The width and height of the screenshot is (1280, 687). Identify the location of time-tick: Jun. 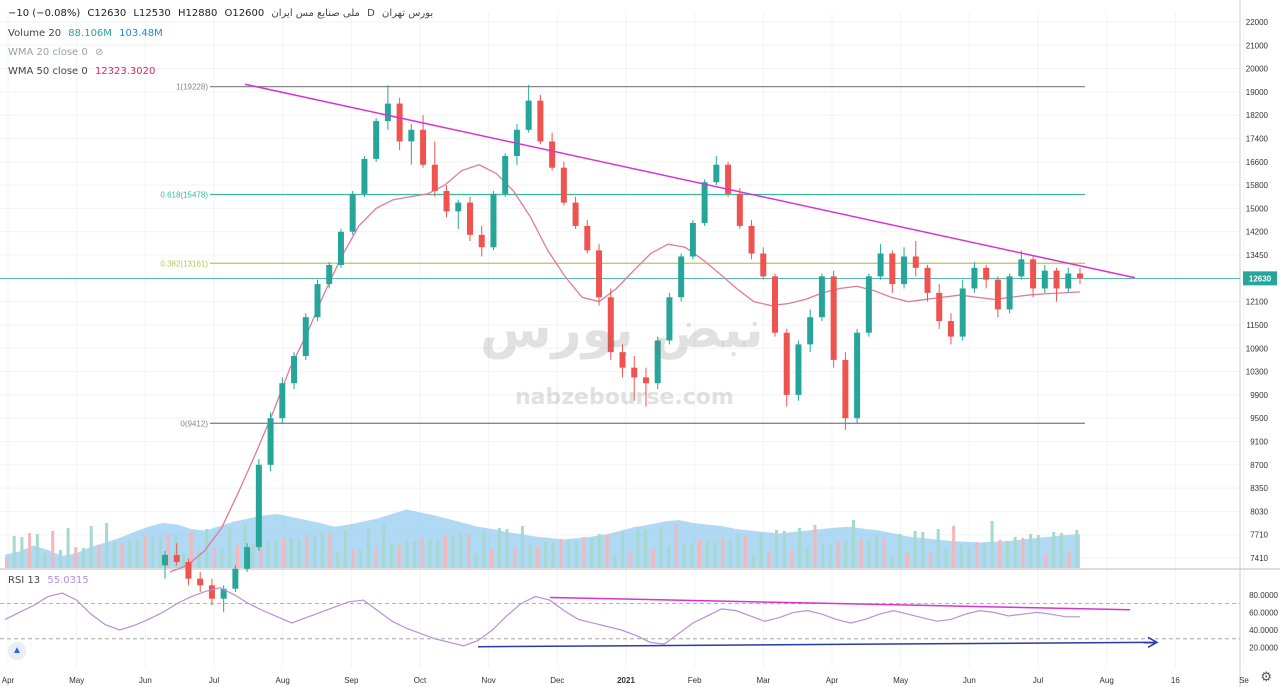
(145, 680).